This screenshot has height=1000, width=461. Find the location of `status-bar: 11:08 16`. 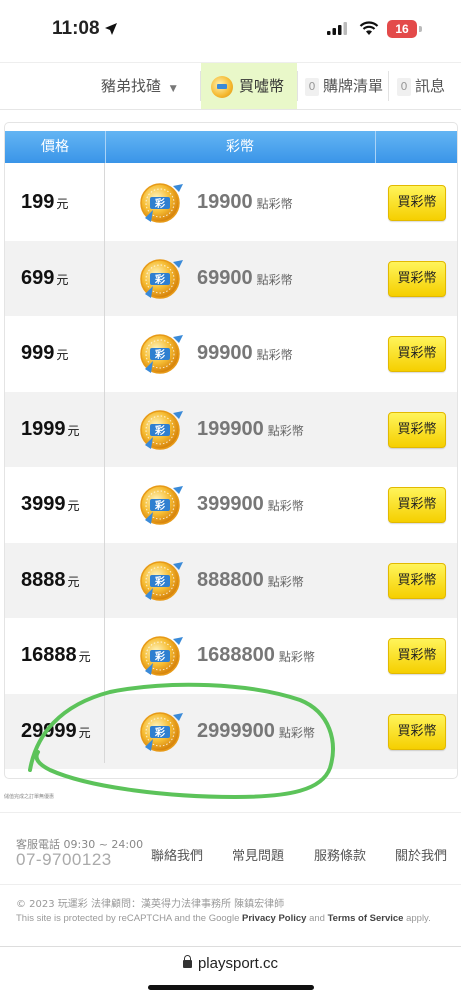

status-bar: 11:08 16 is located at coordinates (230, 31).